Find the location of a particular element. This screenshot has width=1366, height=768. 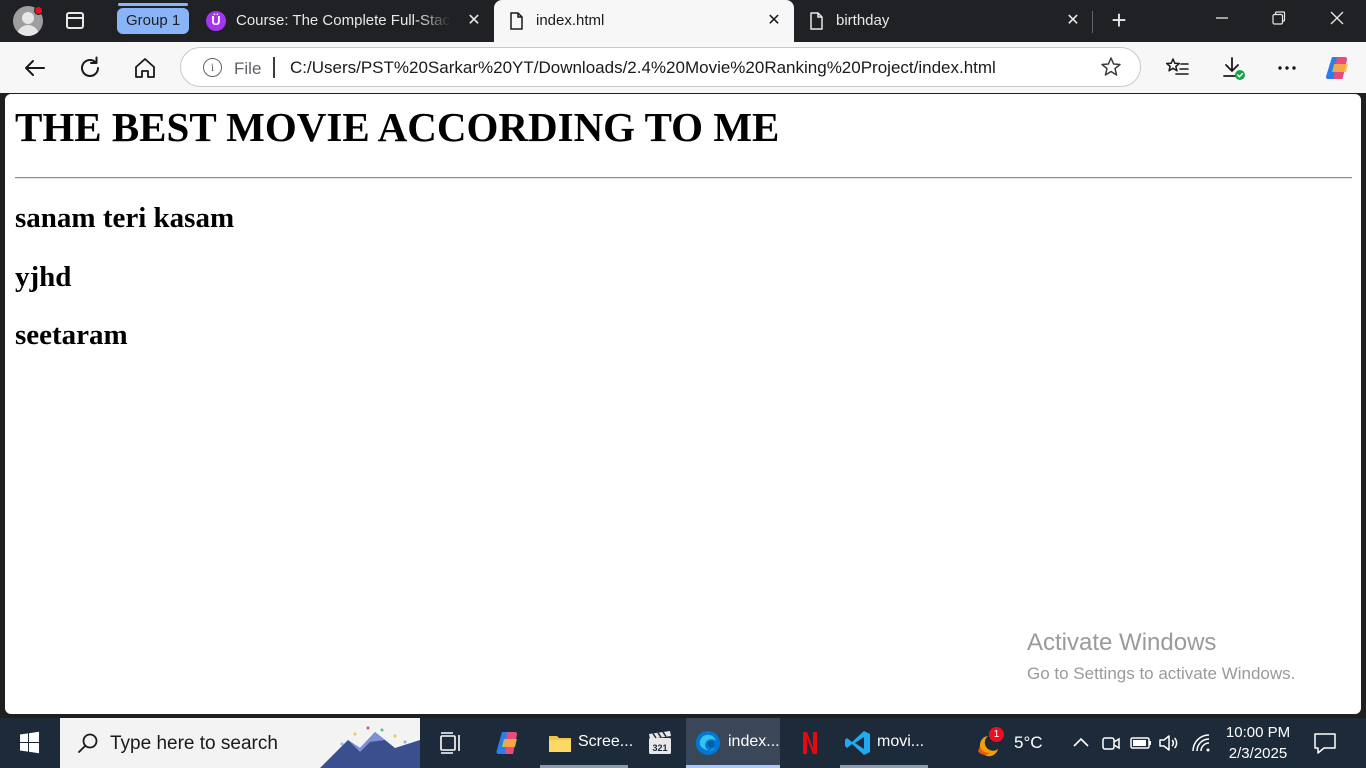

movie-item: seetaram is located at coordinates (71, 335).